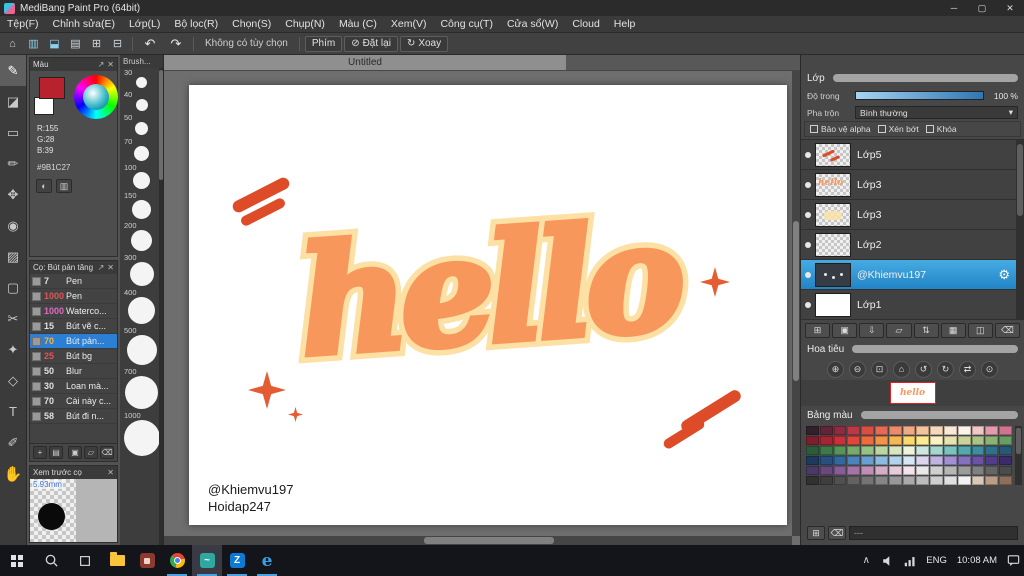 The width and height of the screenshot is (1024, 576). Describe the element at coordinates (12, 43) in the screenshot. I see `new-document-icon: ⌂` at that location.